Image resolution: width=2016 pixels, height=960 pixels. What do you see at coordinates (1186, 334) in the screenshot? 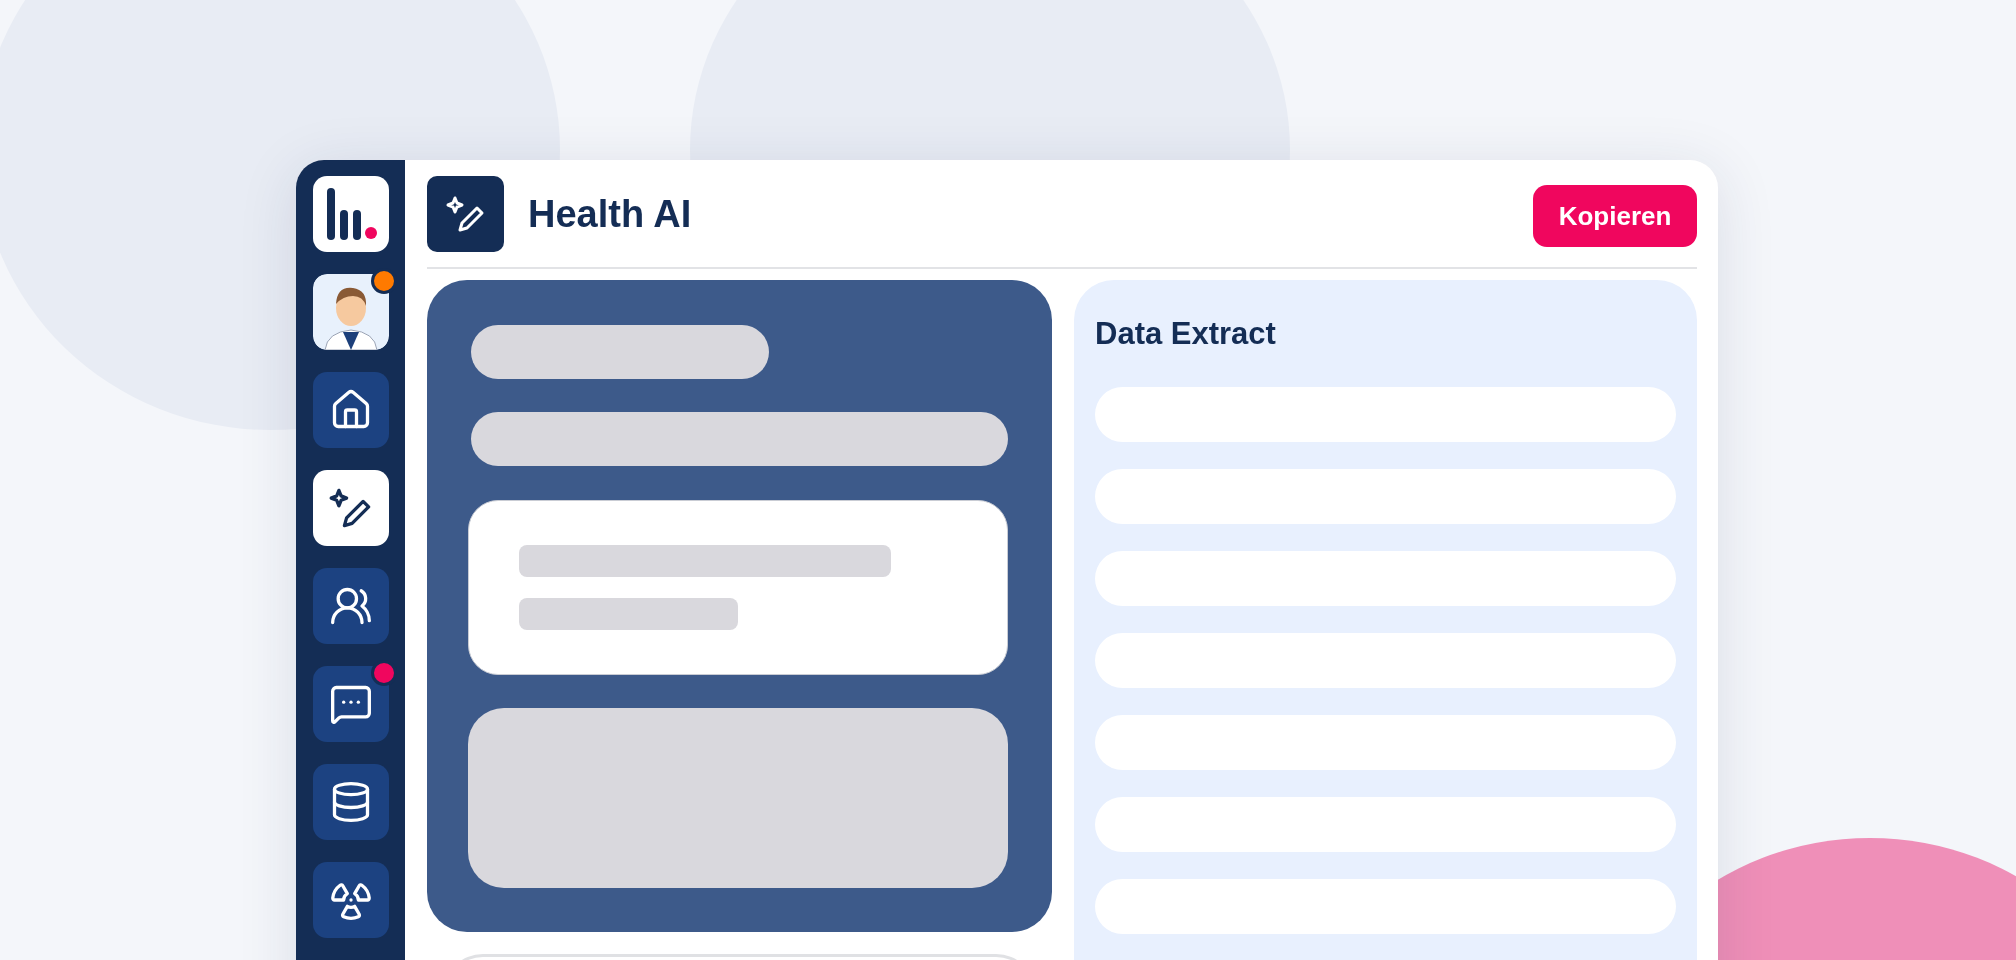
I see `panel-title: Data Extract` at bounding box center [1186, 334].